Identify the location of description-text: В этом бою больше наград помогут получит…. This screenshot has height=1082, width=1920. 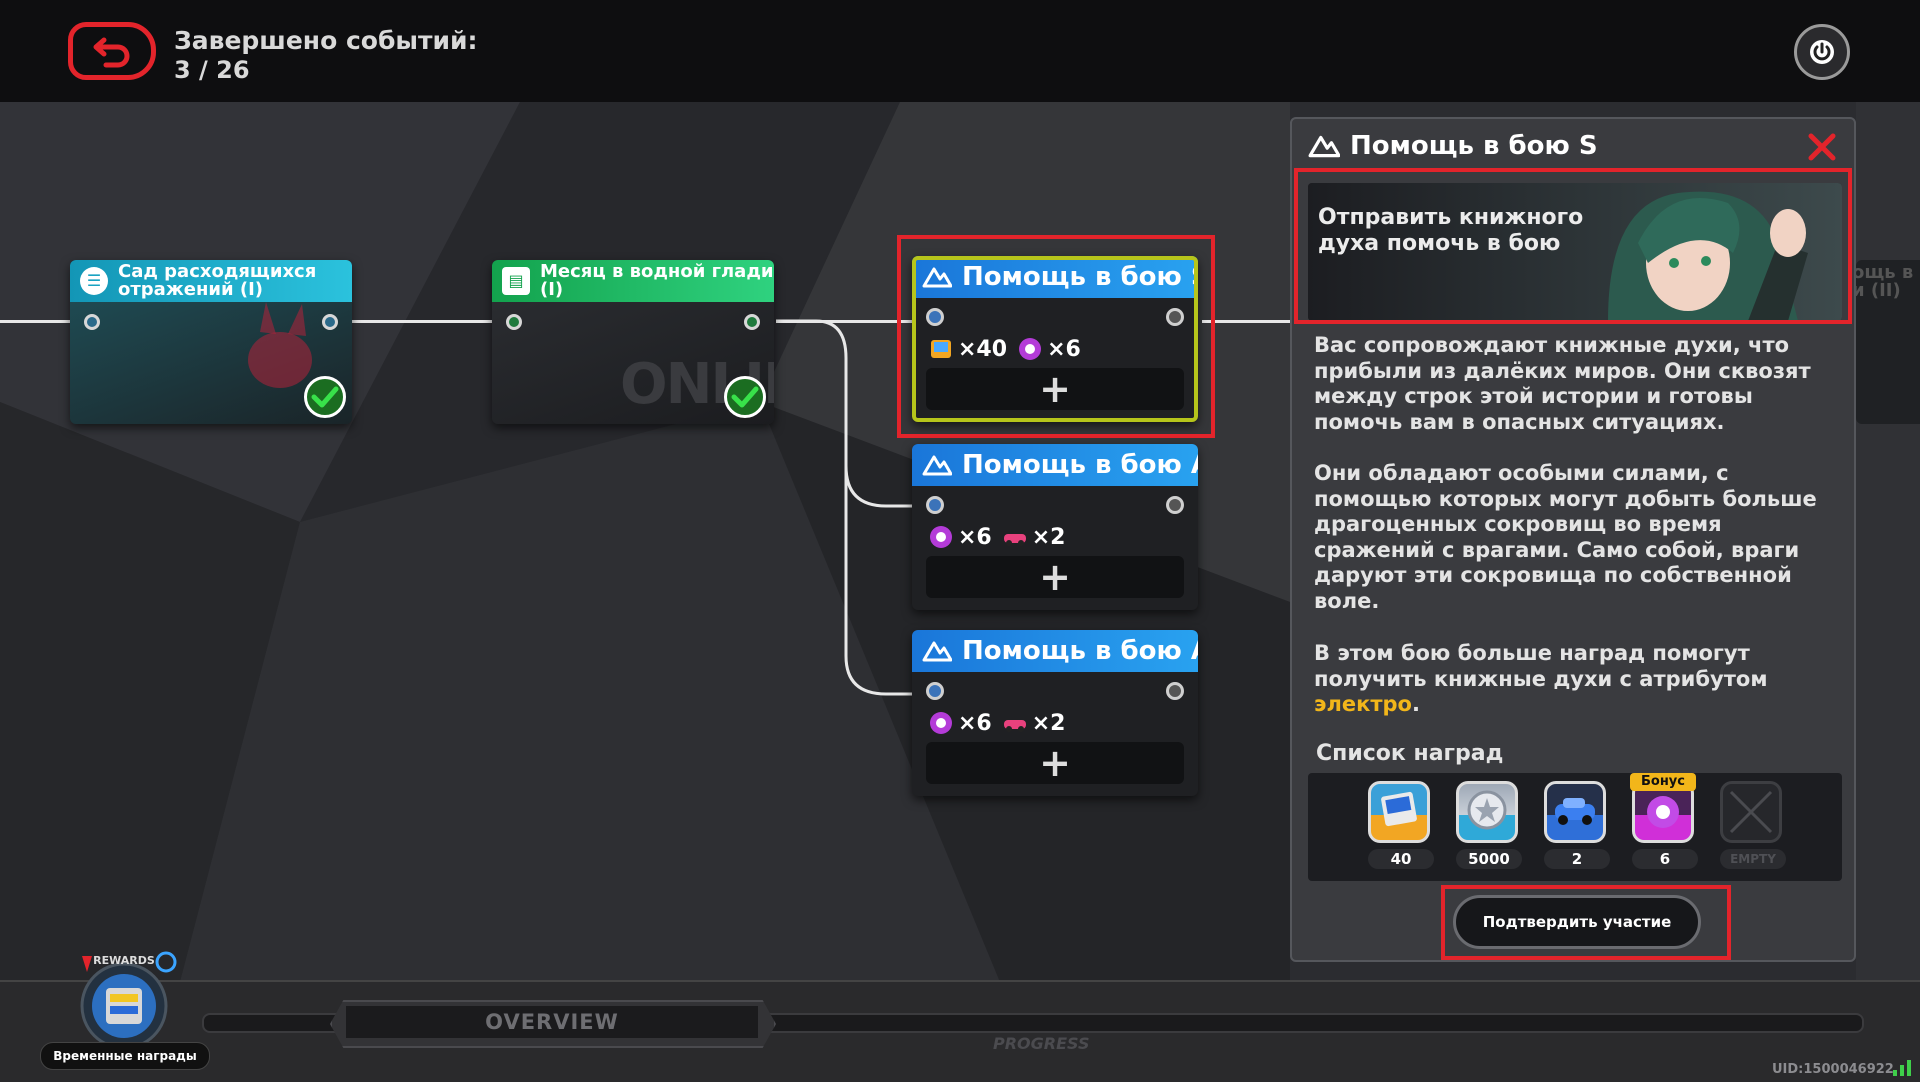
(1541, 666).